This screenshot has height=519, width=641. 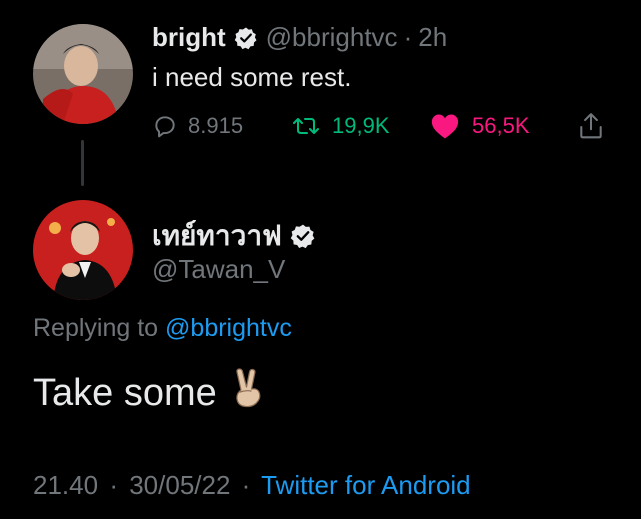 I want to click on tweet-date: 30/05/22, so click(x=179, y=485).